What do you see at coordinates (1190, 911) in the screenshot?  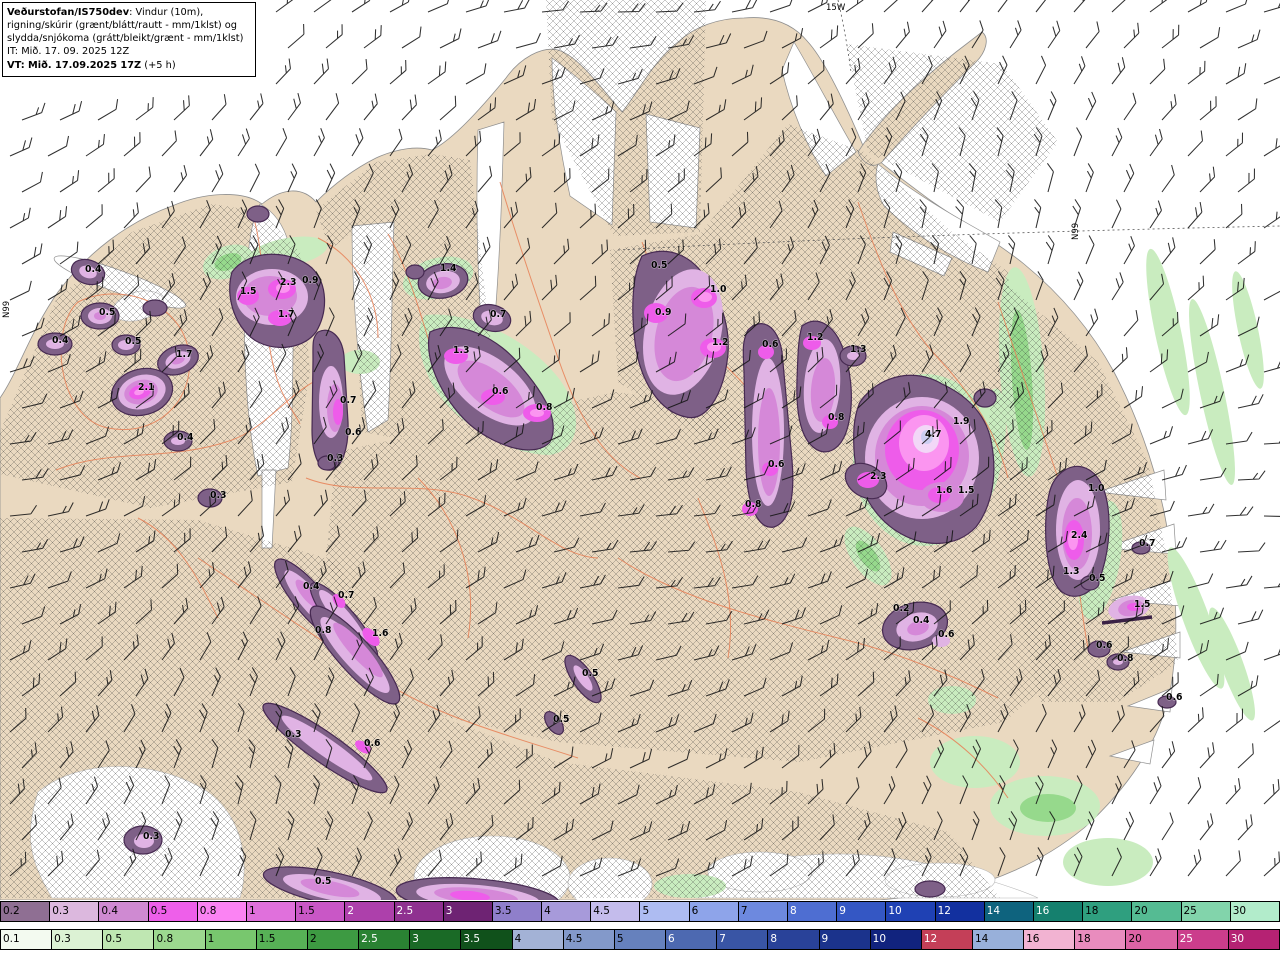 I see `legend-value-label: 25` at bounding box center [1190, 911].